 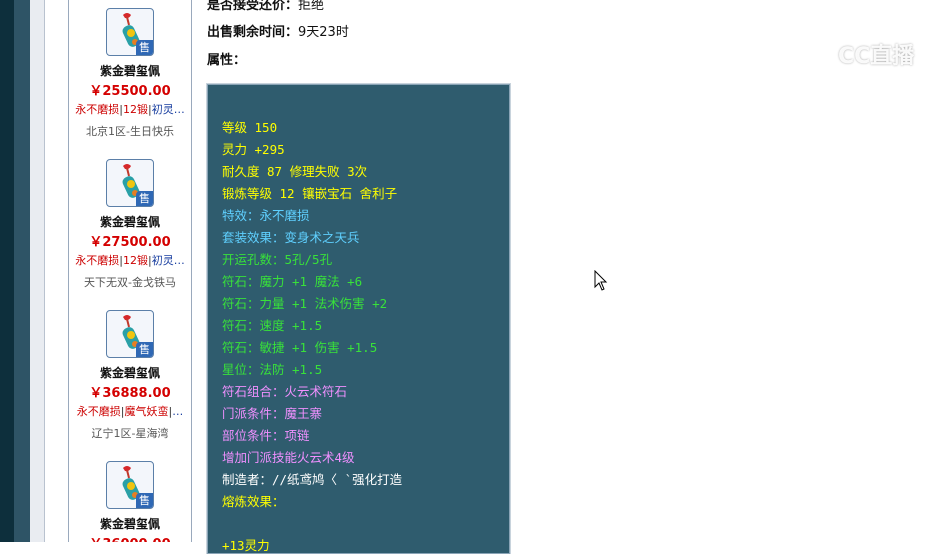 I want to click on window-edge-dark, so click(x=7, y=271).